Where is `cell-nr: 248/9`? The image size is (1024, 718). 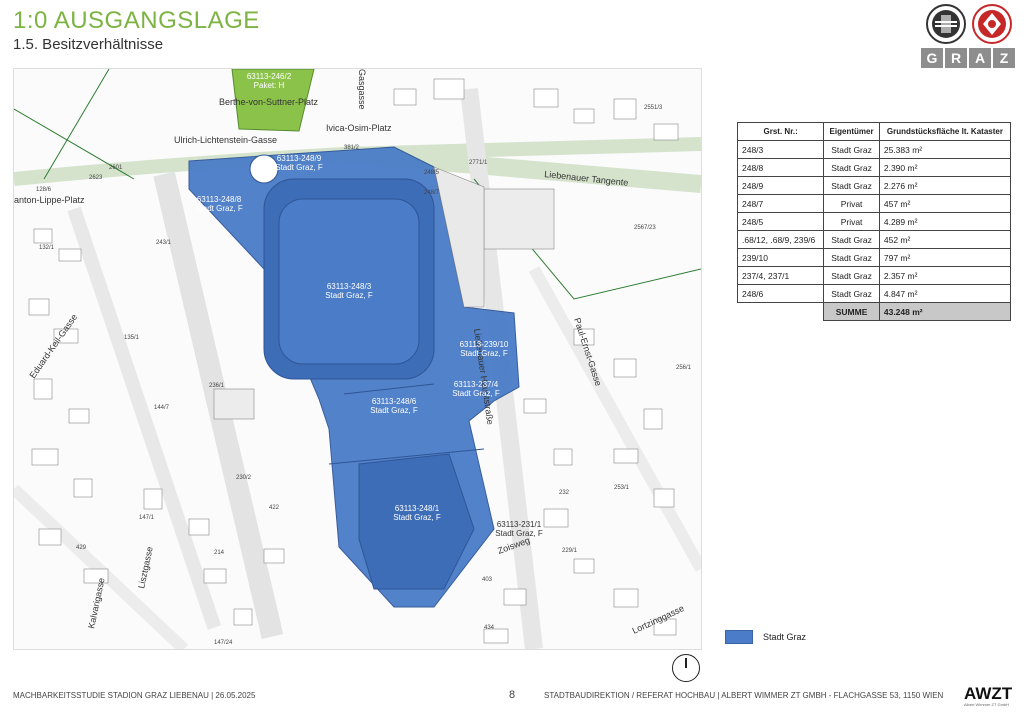 cell-nr: 248/9 is located at coordinates (780, 185).